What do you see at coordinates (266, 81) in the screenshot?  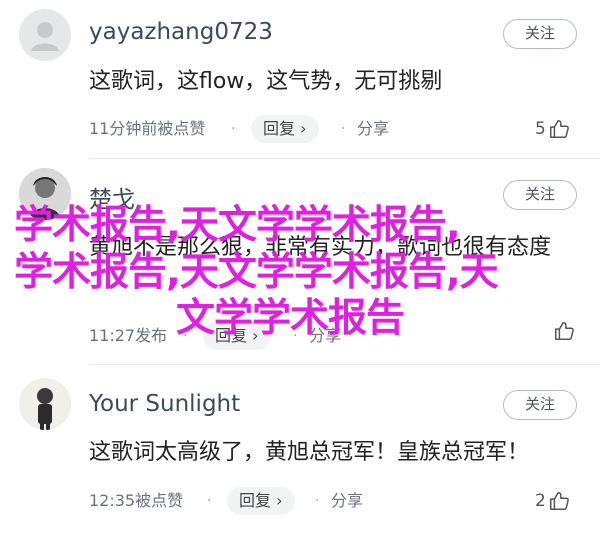 I see `comment-text: 这歌词，这flow，这气势，无可挑剔` at bounding box center [266, 81].